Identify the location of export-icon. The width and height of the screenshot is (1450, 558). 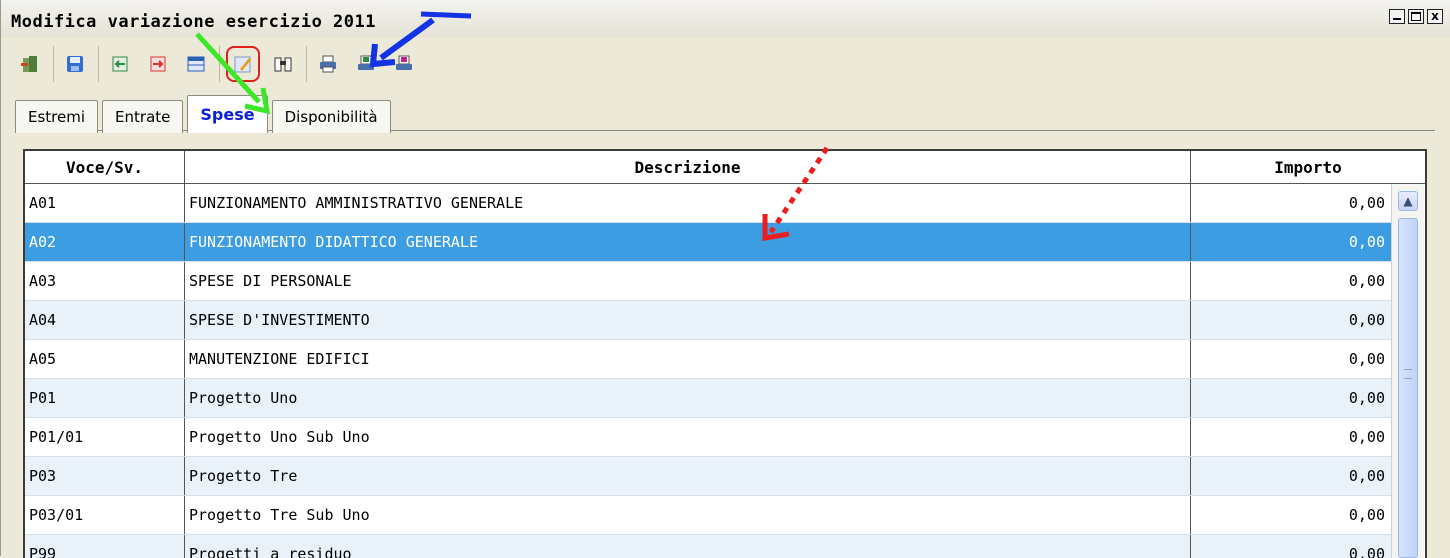
(158, 64).